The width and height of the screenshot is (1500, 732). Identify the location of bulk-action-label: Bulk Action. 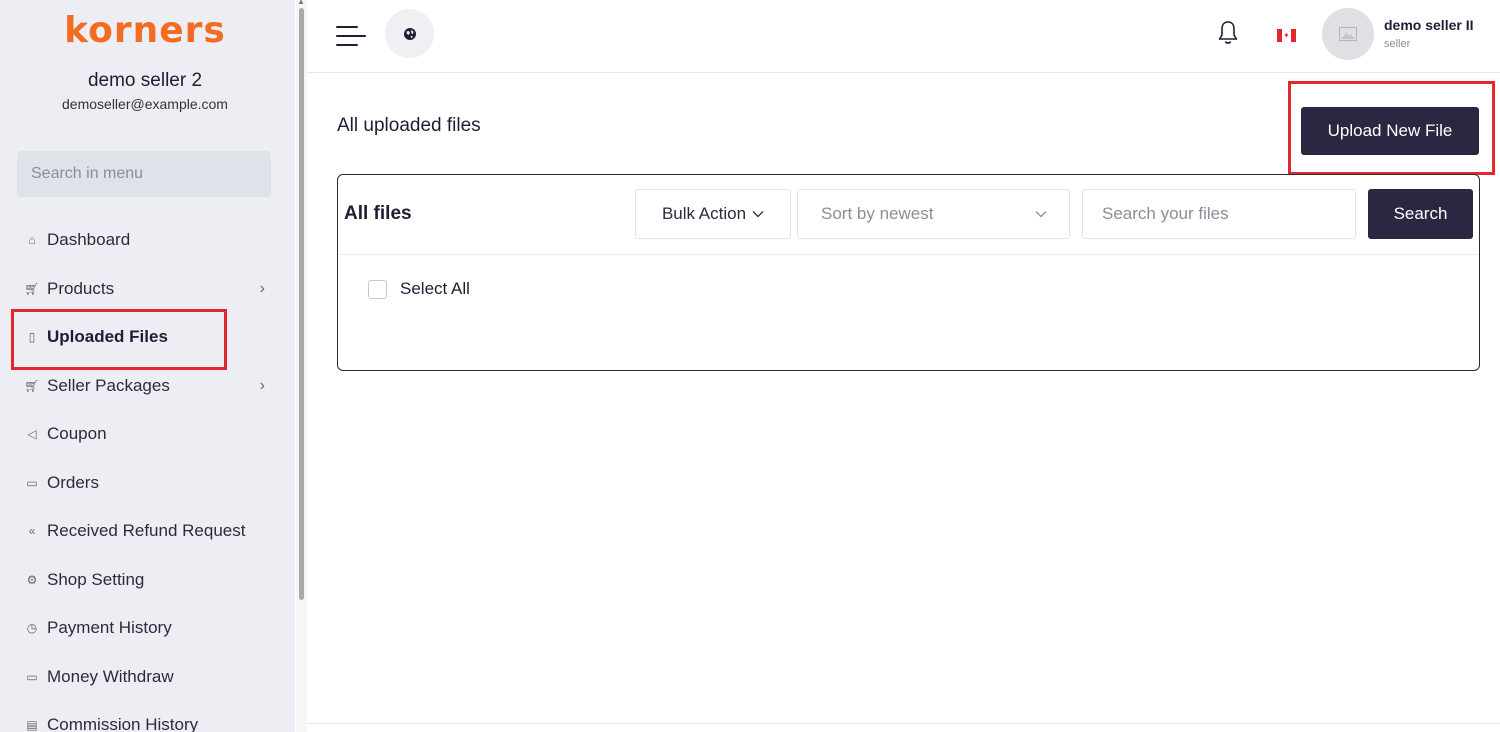
(704, 213).